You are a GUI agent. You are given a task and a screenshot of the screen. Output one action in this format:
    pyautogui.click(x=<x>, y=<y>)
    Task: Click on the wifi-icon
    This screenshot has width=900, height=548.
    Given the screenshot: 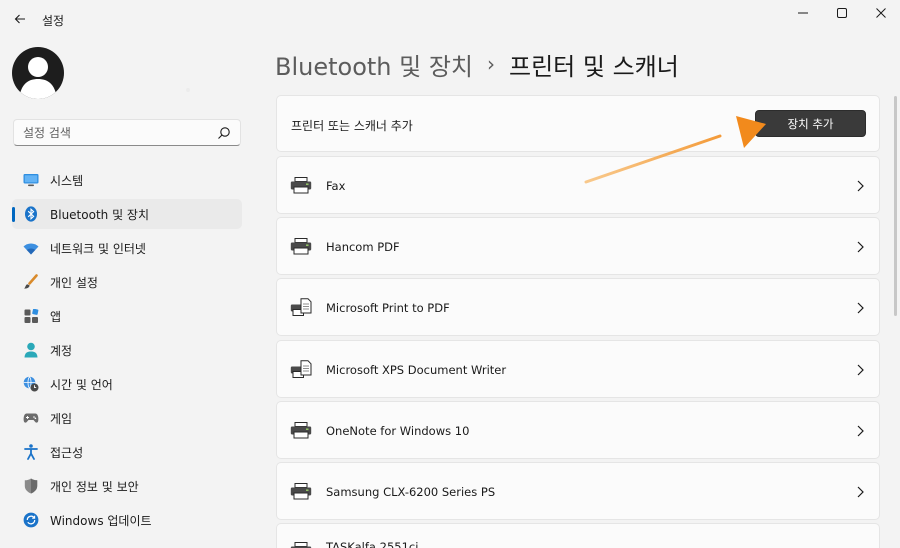 What is the action you would take?
    pyautogui.click(x=31, y=248)
    